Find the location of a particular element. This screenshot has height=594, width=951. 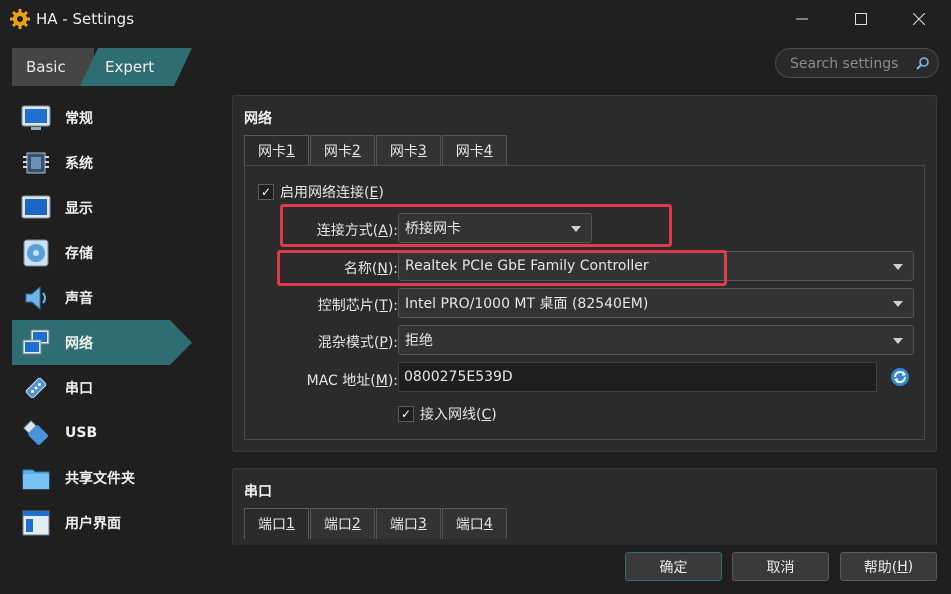

sidebar-item-label: 系统 is located at coordinates (79, 163).